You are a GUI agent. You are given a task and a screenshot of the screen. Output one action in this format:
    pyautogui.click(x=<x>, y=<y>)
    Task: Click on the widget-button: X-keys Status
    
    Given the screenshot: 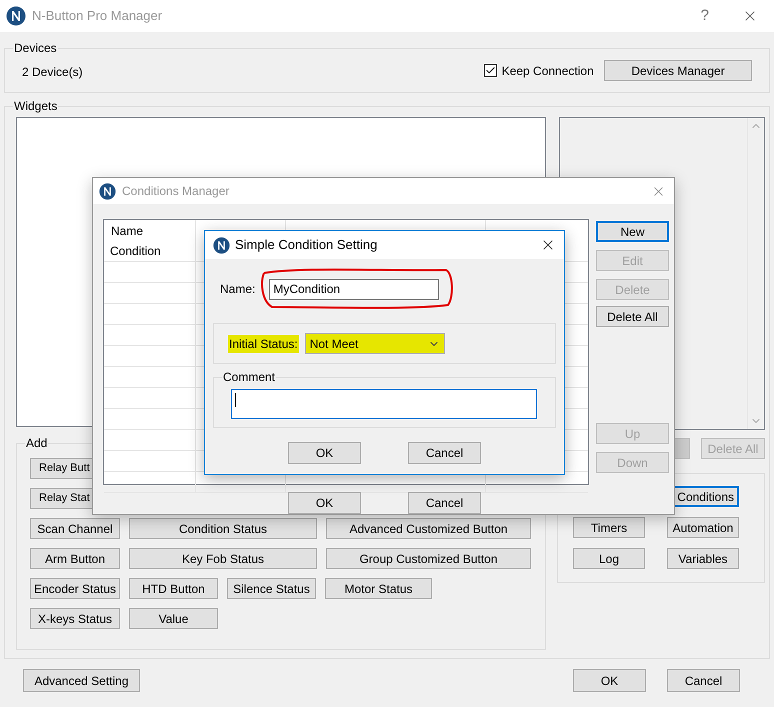 What is the action you would take?
    pyautogui.click(x=75, y=618)
    